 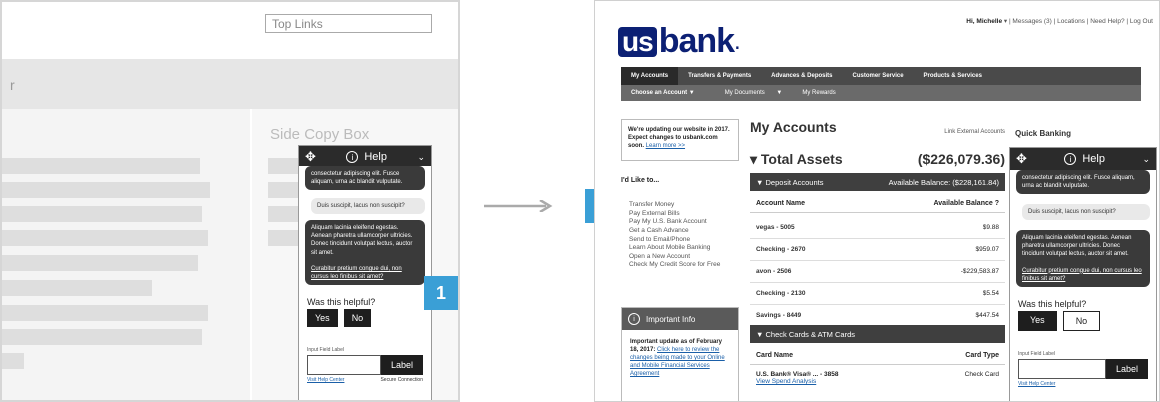 What do you see at coordinates (877, 250) in the screenshot?
I see `account-row: Checking - 2670 $959.07` at bounding box center [877, 250].